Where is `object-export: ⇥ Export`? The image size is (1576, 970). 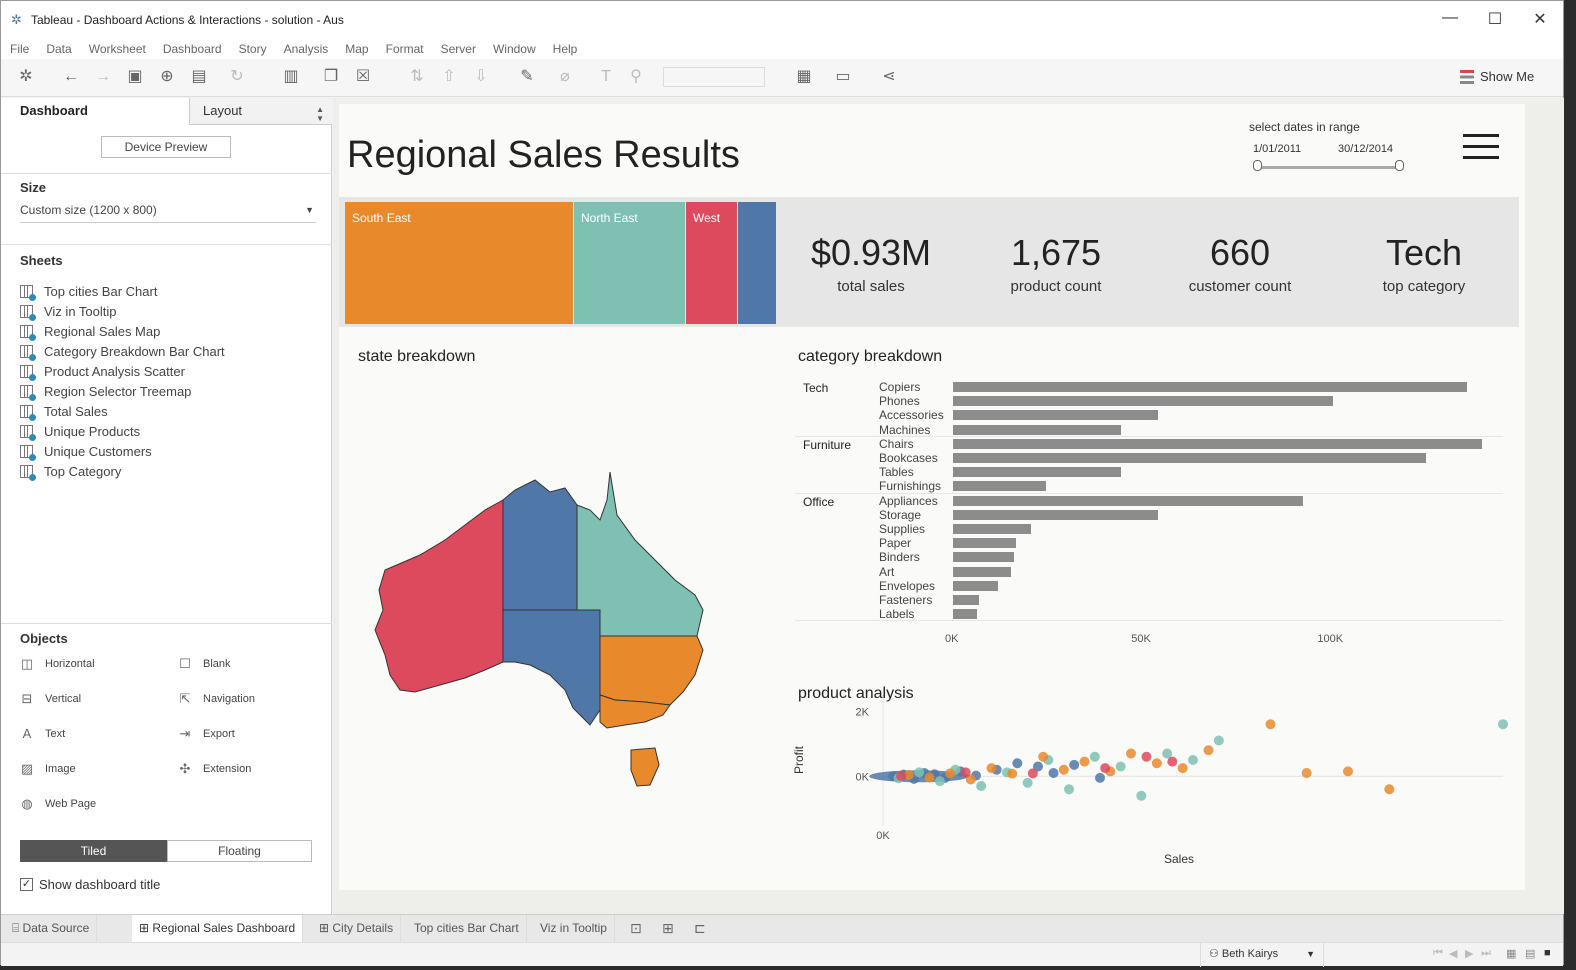 object-export: ⇥ Export is located at coordinates (206, 734).